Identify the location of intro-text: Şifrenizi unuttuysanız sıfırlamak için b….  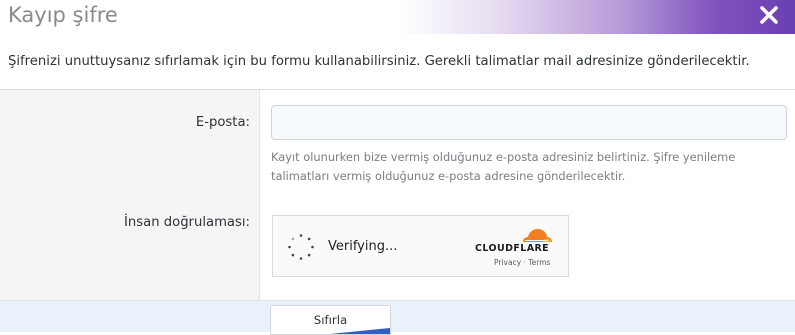
(379, 61).